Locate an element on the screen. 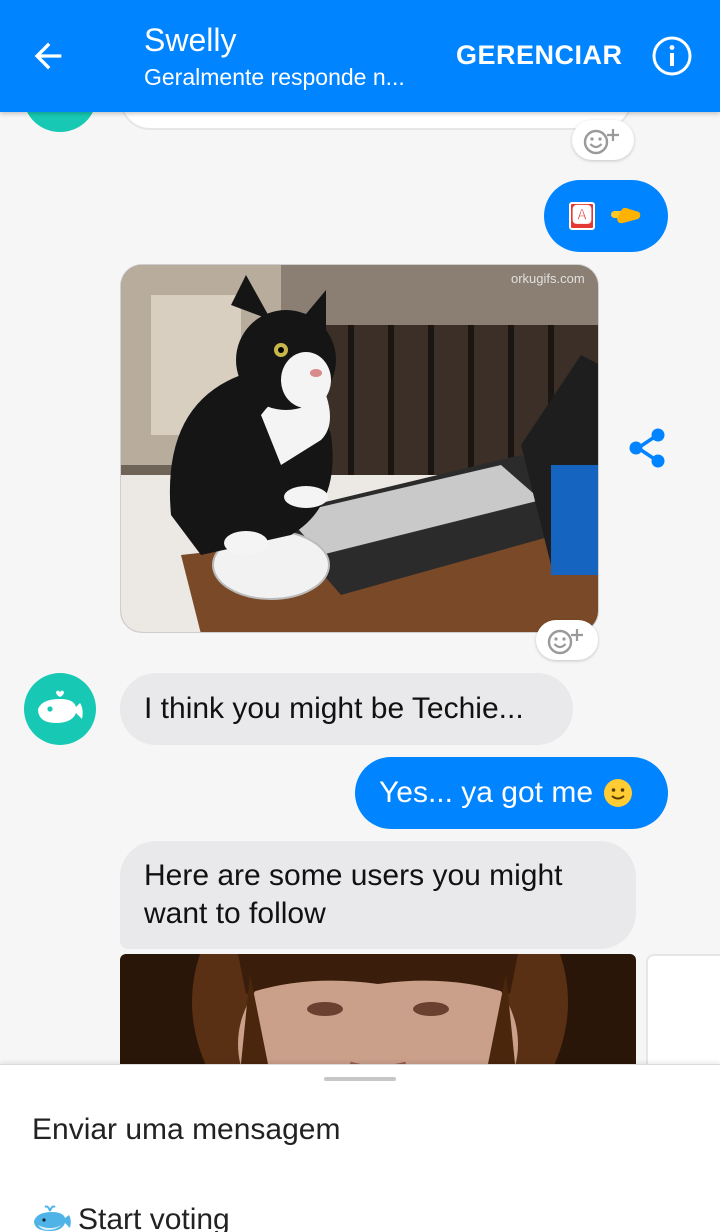  user-profile-photo is located at coordinates (378, 1009).